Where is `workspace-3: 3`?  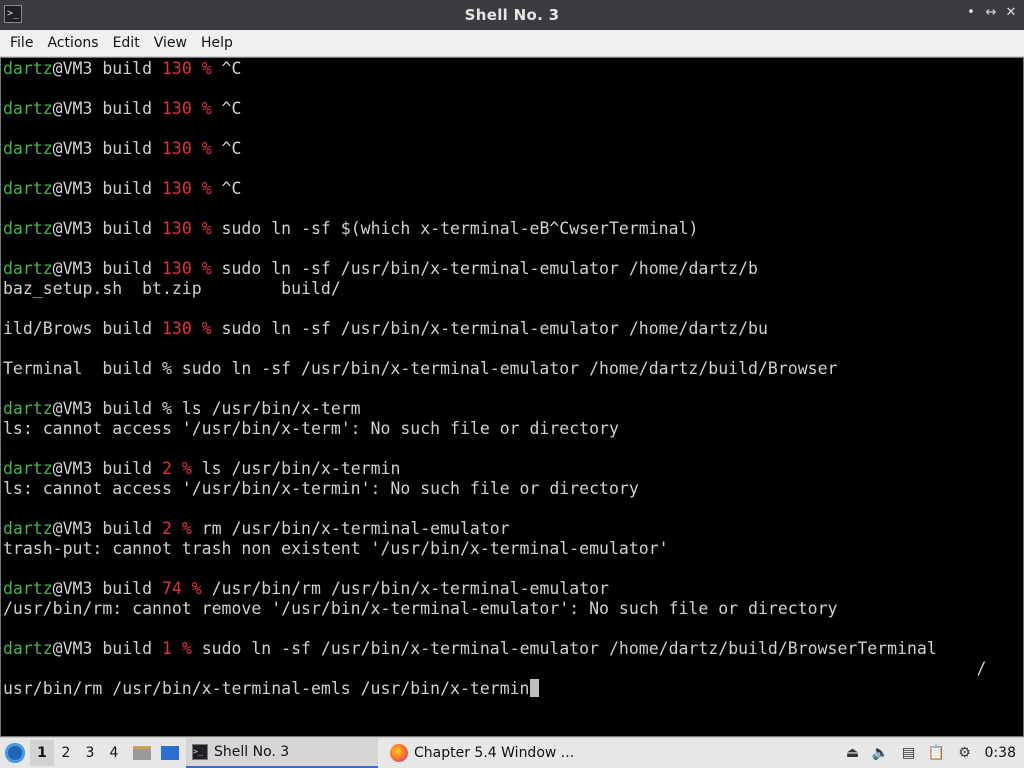 workspace-3: 3 is located at coordinates (90, 753).